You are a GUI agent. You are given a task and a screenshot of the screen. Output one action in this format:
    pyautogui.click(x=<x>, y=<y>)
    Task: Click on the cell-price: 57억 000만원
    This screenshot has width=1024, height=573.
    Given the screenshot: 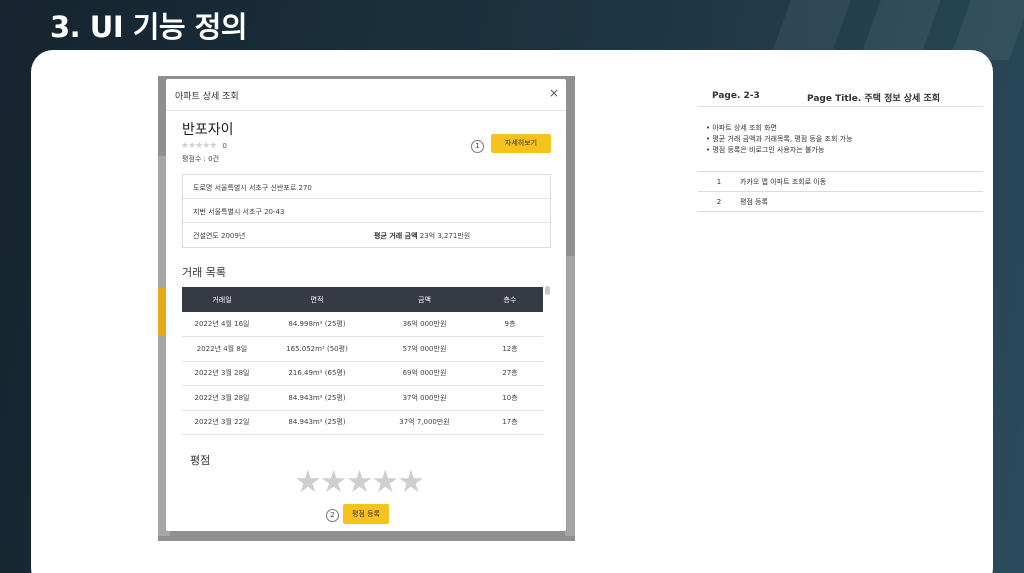 What is the action you would take?
    pyautogui.click(x=424, y=349)
    